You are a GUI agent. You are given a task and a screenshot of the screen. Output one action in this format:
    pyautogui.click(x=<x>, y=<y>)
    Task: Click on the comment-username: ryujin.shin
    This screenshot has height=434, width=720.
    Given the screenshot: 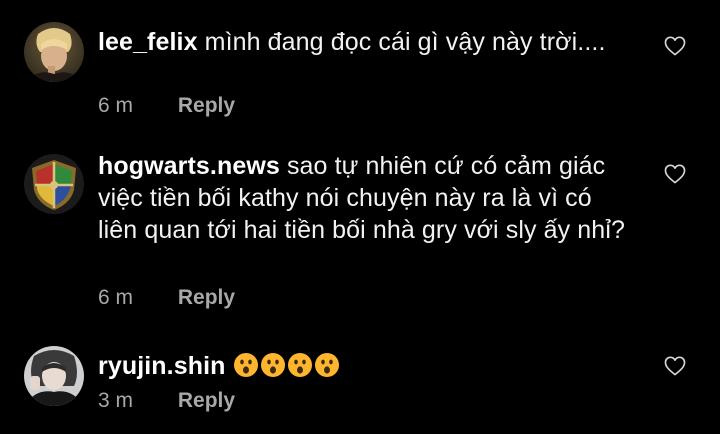 What is the action you would take?
    pyautogui.click(x=162, y=366)
    